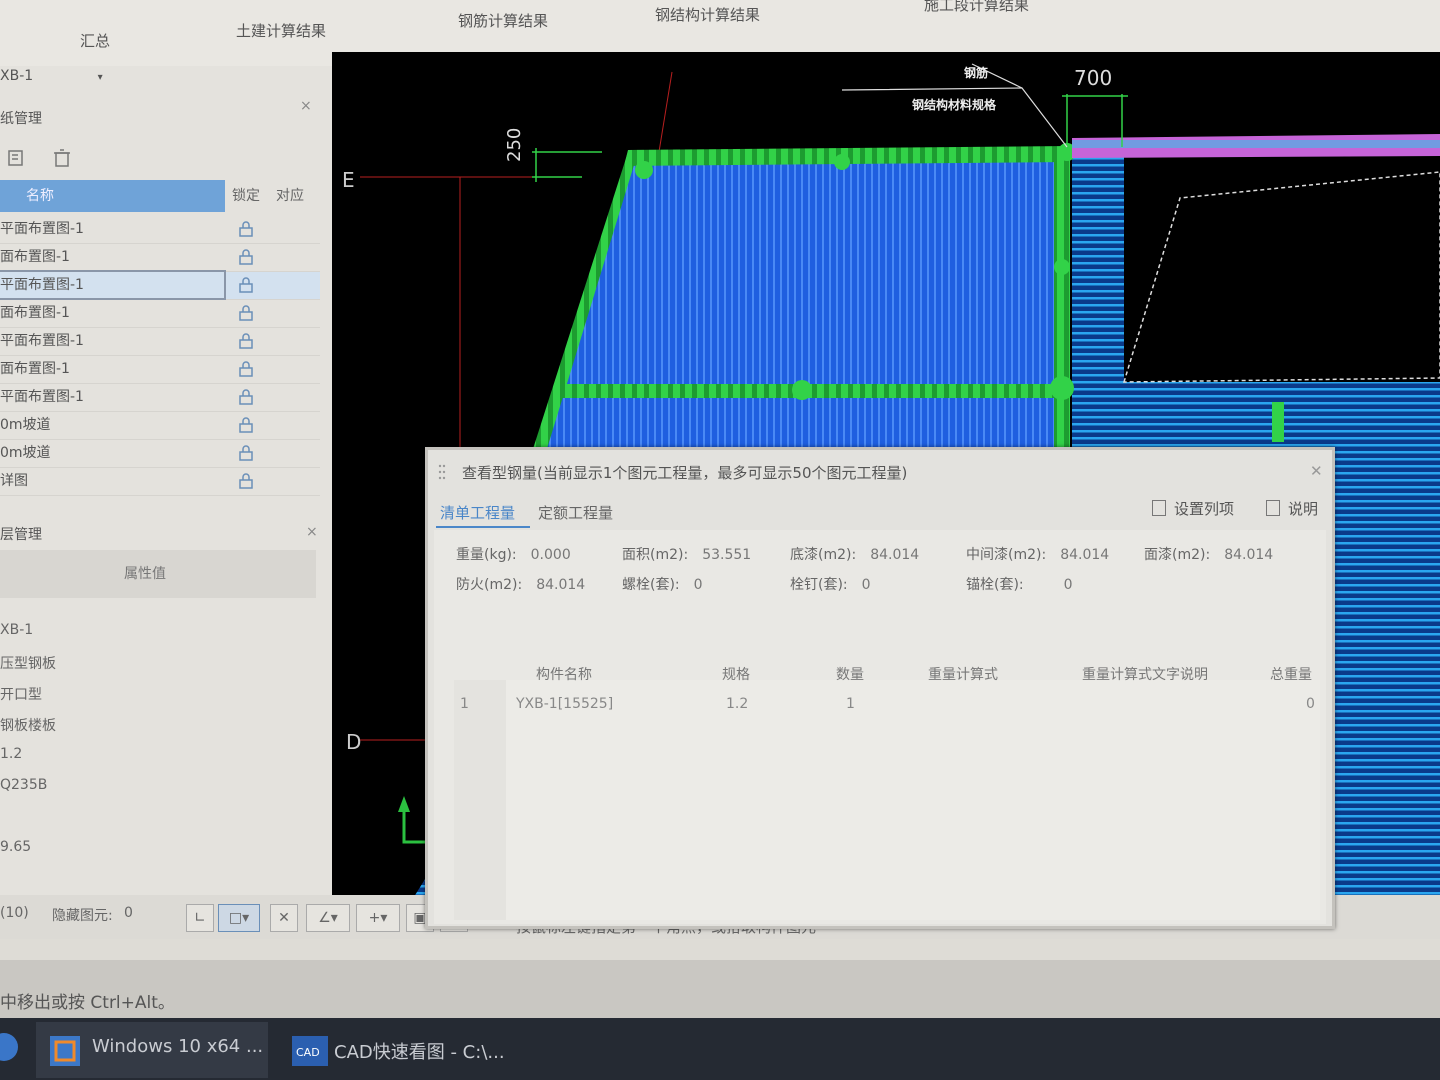 The height and width of the screenshot is (1080, 1440). I want to click on table-header-qty: 数量, so click(850, 674).